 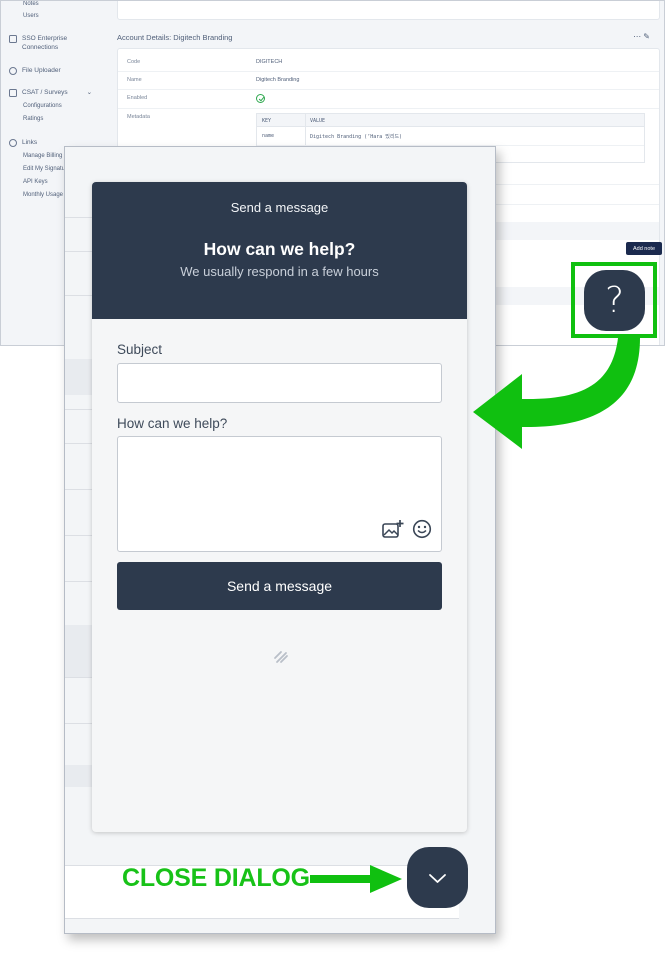 What do you see at coordinates (30, 142) in the screenshot?
I see `sidebar-item-label: Links` at bounding box center [30, 142].